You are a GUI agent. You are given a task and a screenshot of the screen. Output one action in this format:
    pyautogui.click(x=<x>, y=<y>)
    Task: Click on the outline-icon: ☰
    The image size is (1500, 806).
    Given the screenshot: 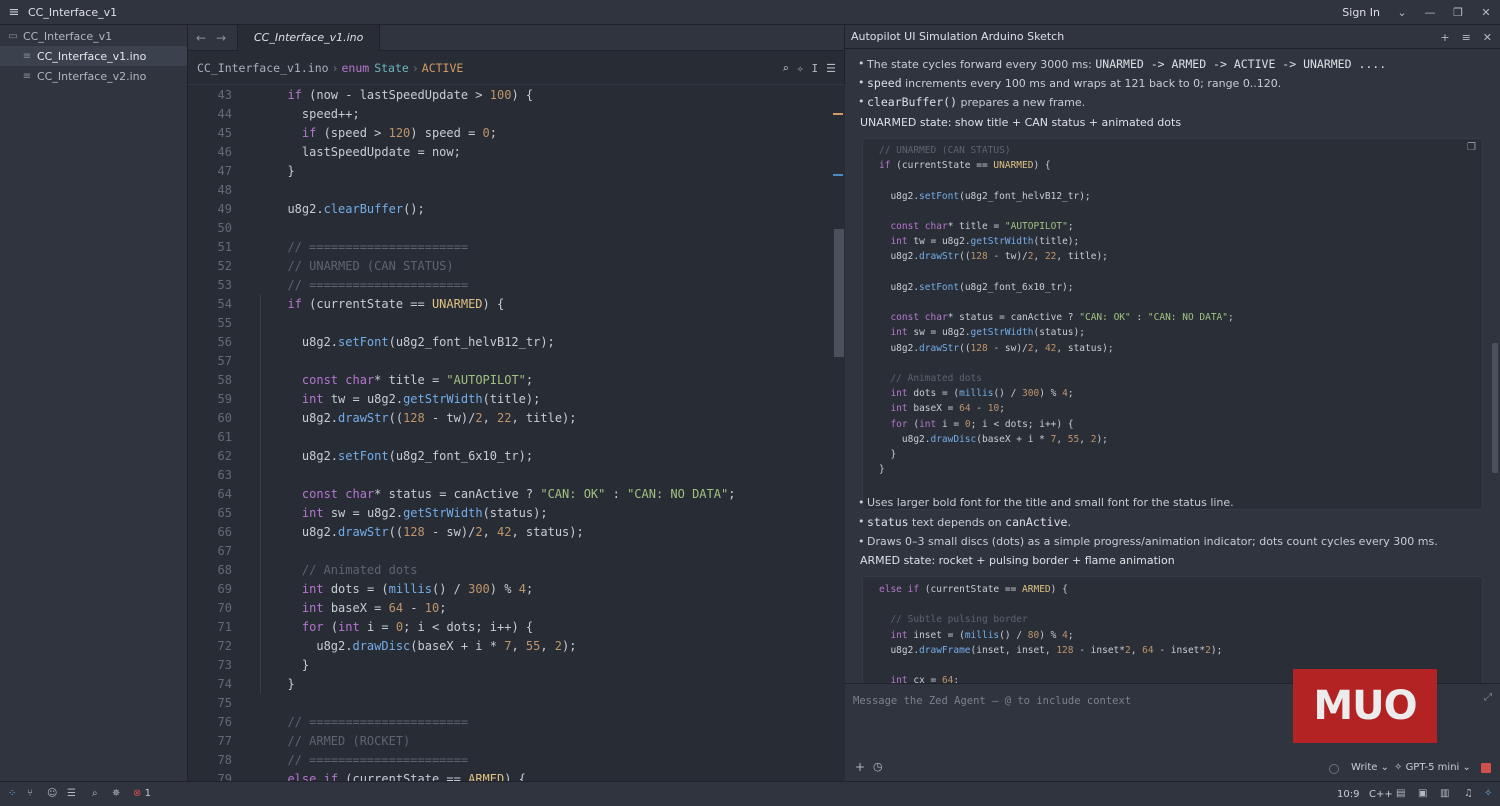 What is the action you would take?
    pyautogui.click(x=71, y=793)
    